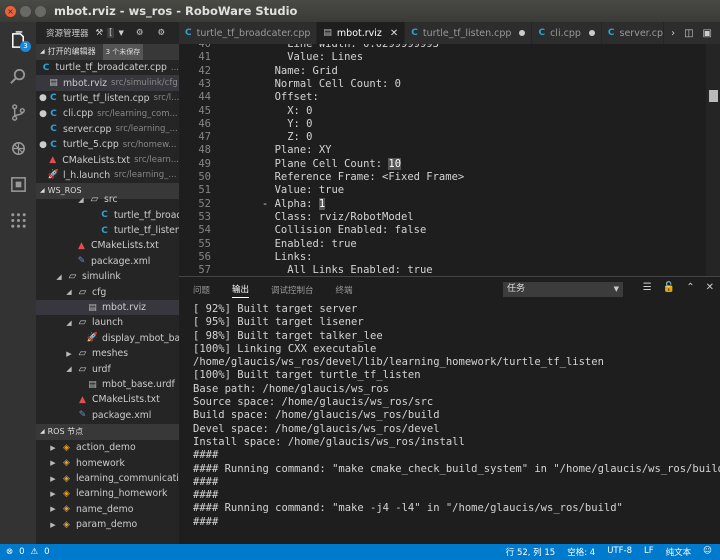 This screenshot has height=560, width=720. What do you see at coordinates (18, 112) in the screenshot?
I see `source-control-activity` at bounding box center [18, 112].